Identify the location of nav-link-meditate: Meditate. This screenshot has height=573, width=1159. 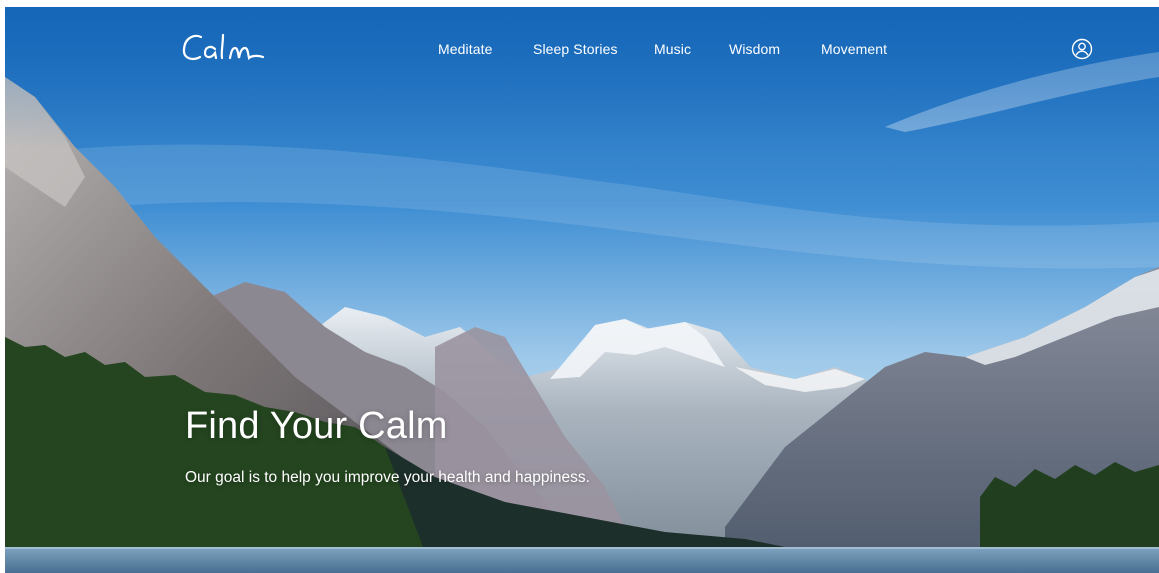
(465, 49).